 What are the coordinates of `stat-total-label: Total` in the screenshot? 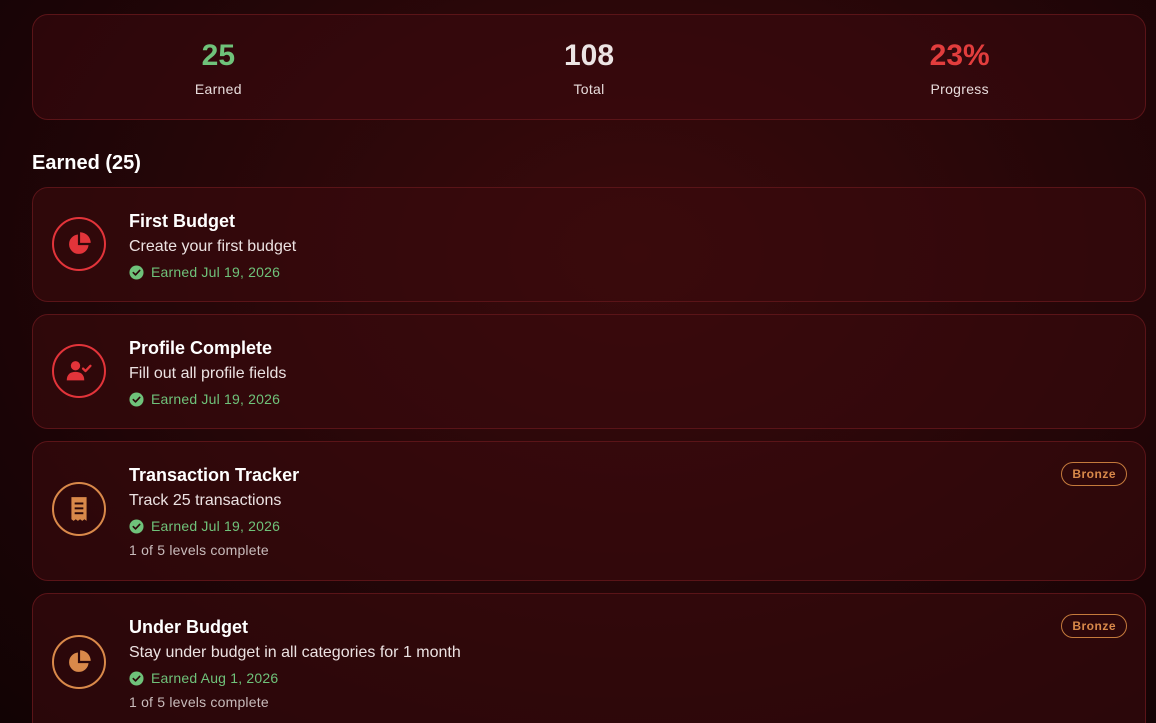 It's located at (589, 89).